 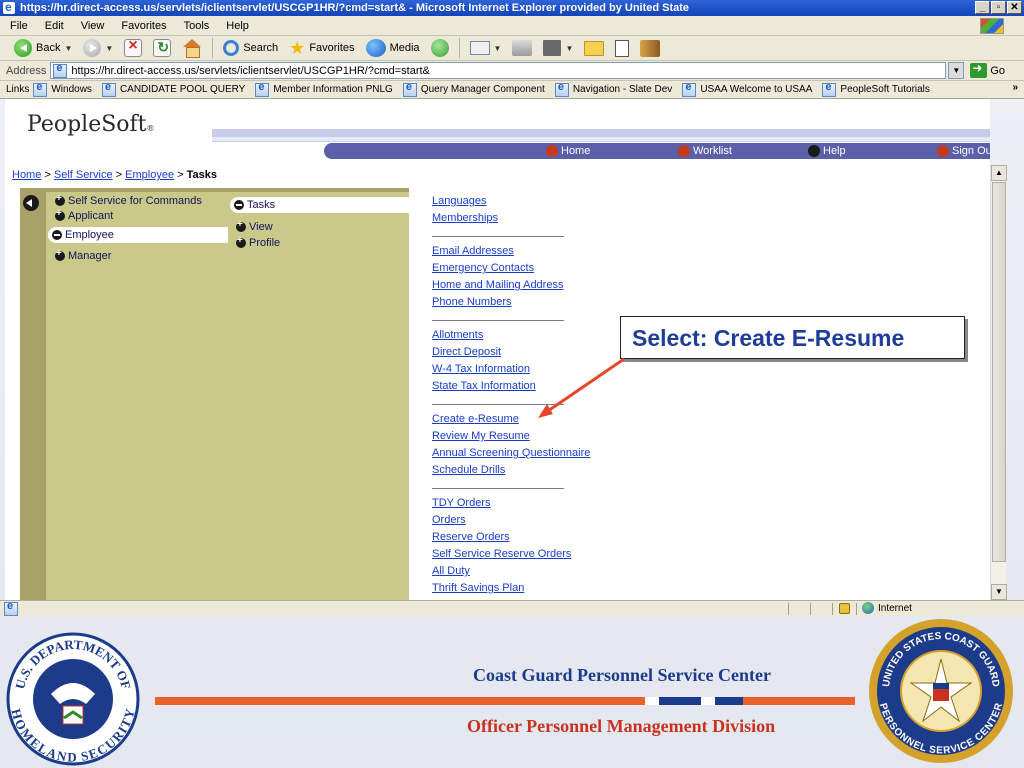 What do you see at coordinates (465, 218) in the screenshot?
I see `link-memberships: Memberships` at bounding box center [465, 218].